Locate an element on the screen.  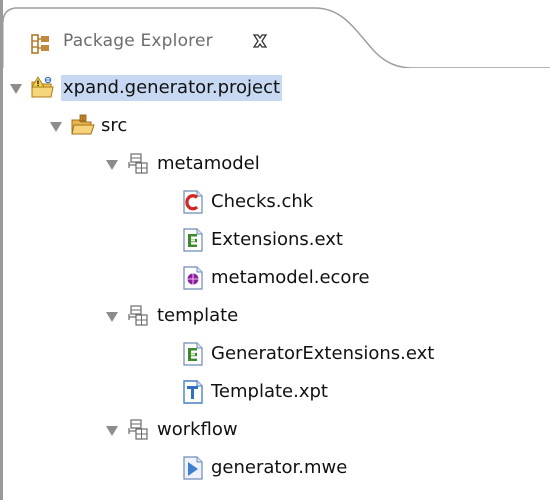
view-title: Package Explorer is located at coordinates (138, 41).